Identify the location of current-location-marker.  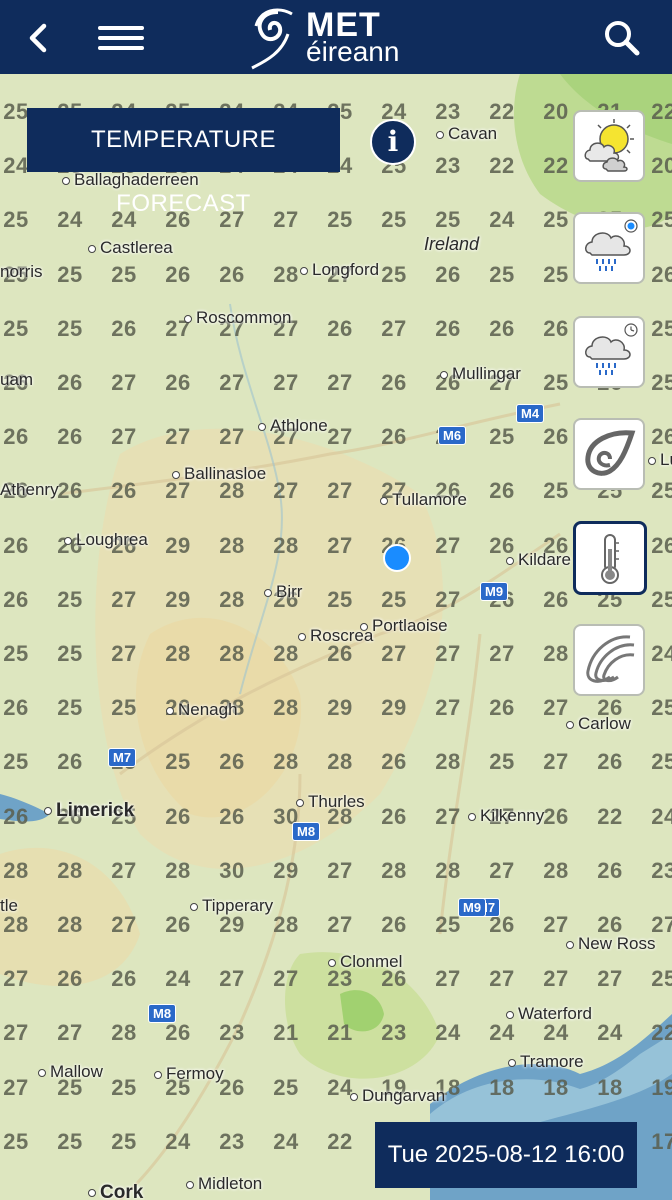
(397, 558).